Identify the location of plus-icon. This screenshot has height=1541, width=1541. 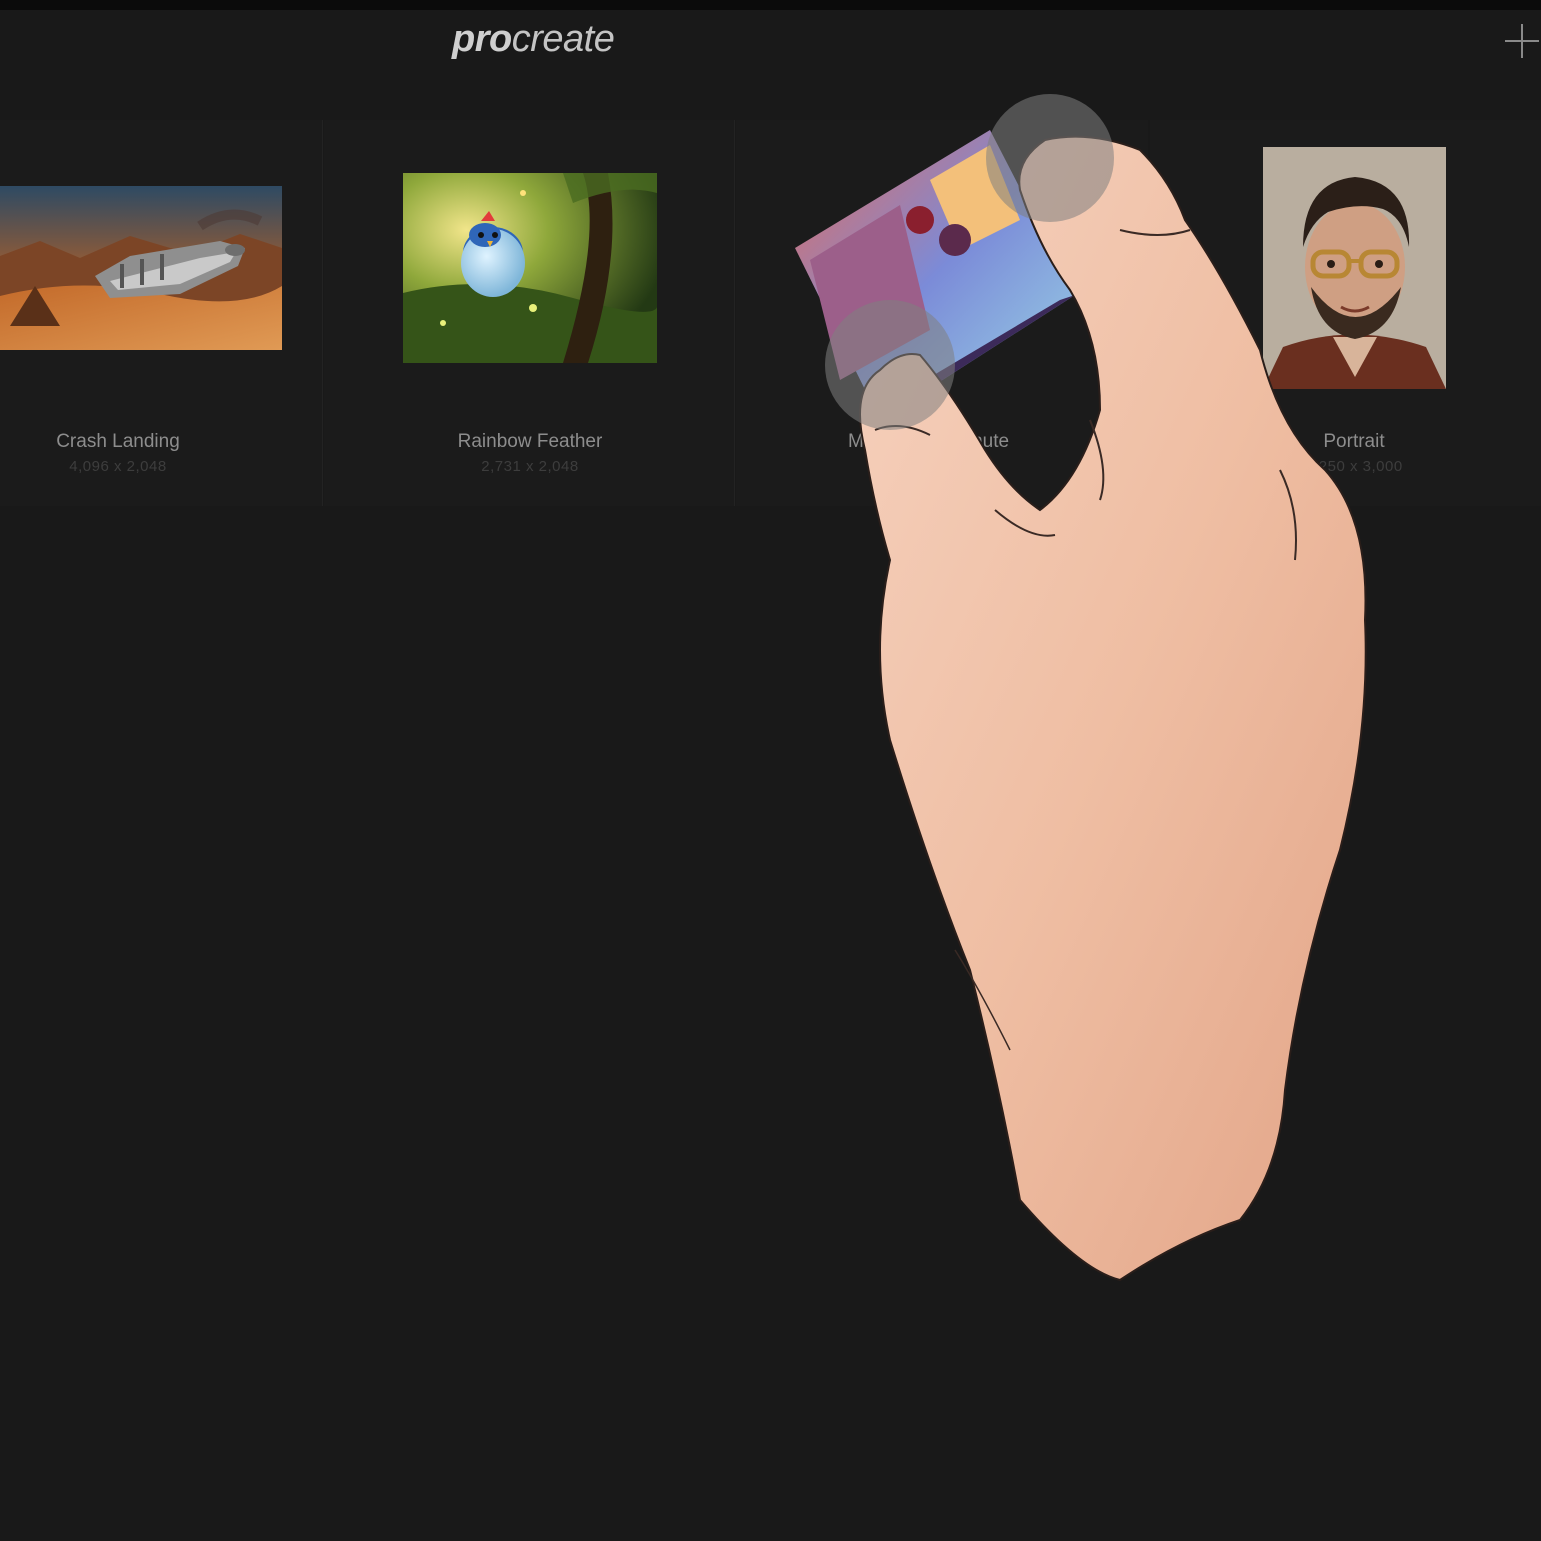
(1522, 41).